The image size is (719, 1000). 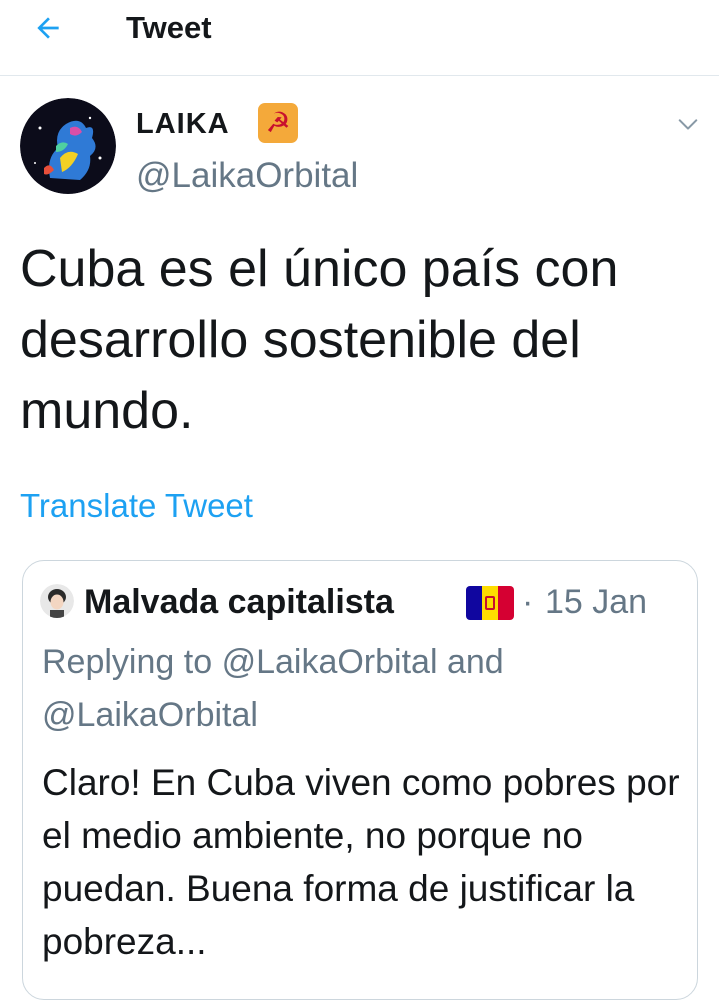 I want to click on andorra-flag-icon, so click(x=490, y=603).